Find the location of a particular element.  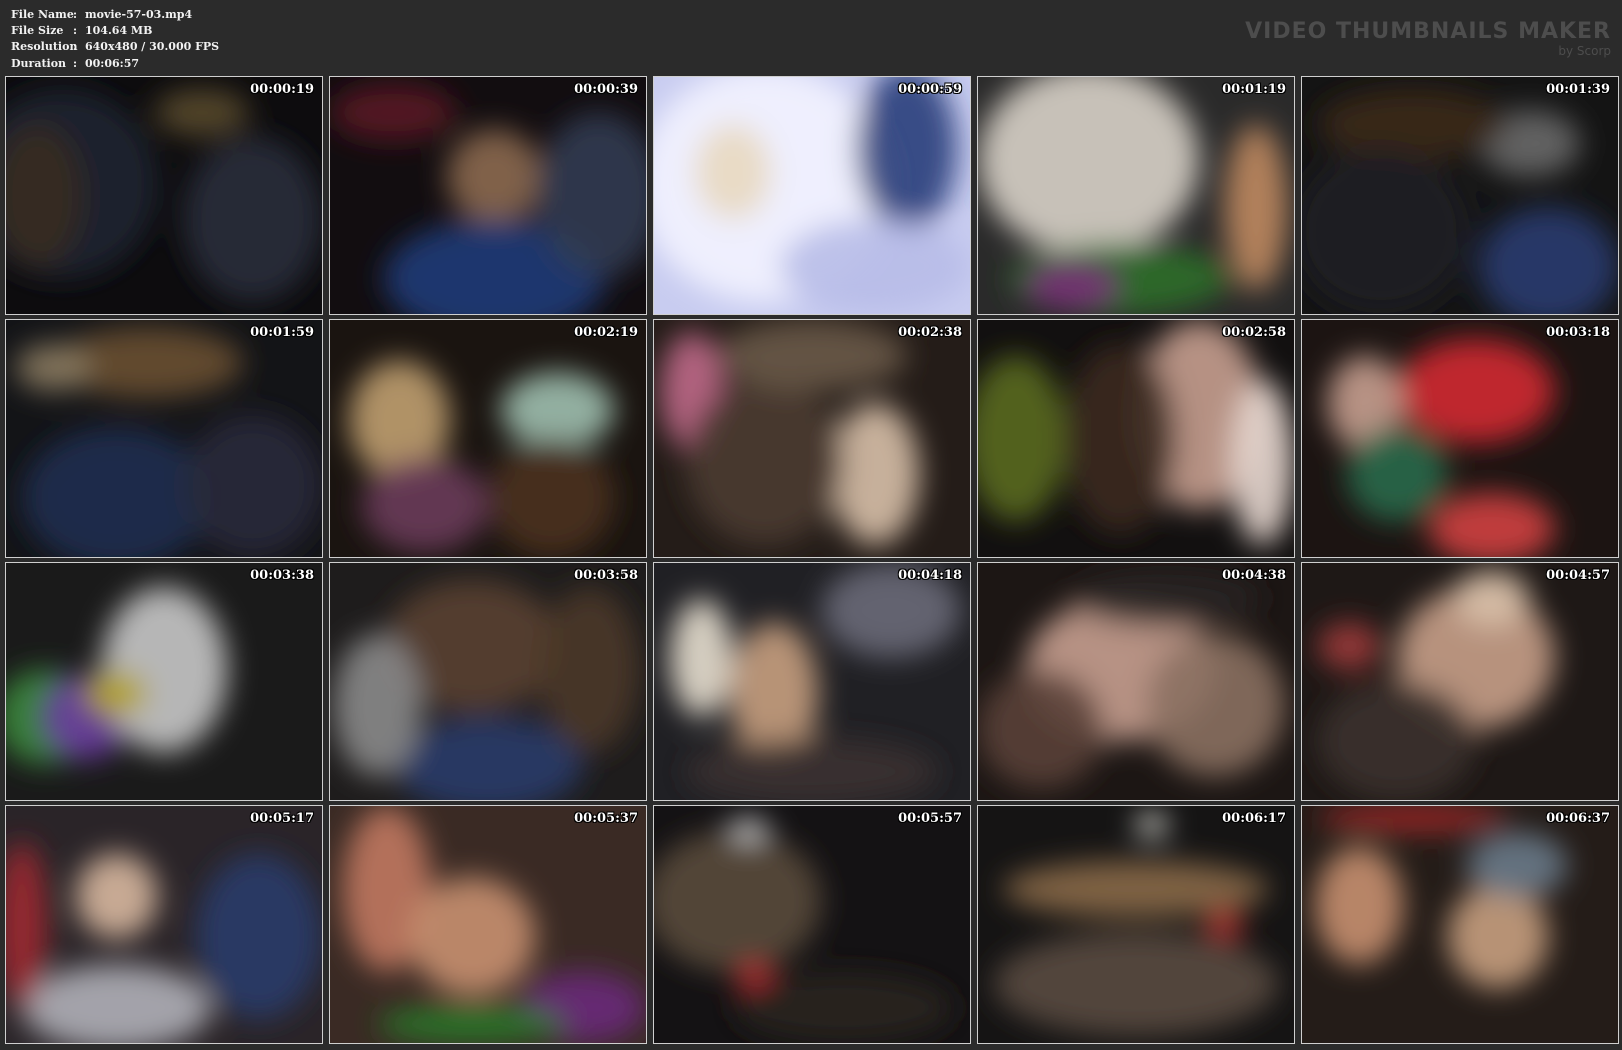

thumbnail-frame: 00:05:17 is located at coordinates (164, 924).